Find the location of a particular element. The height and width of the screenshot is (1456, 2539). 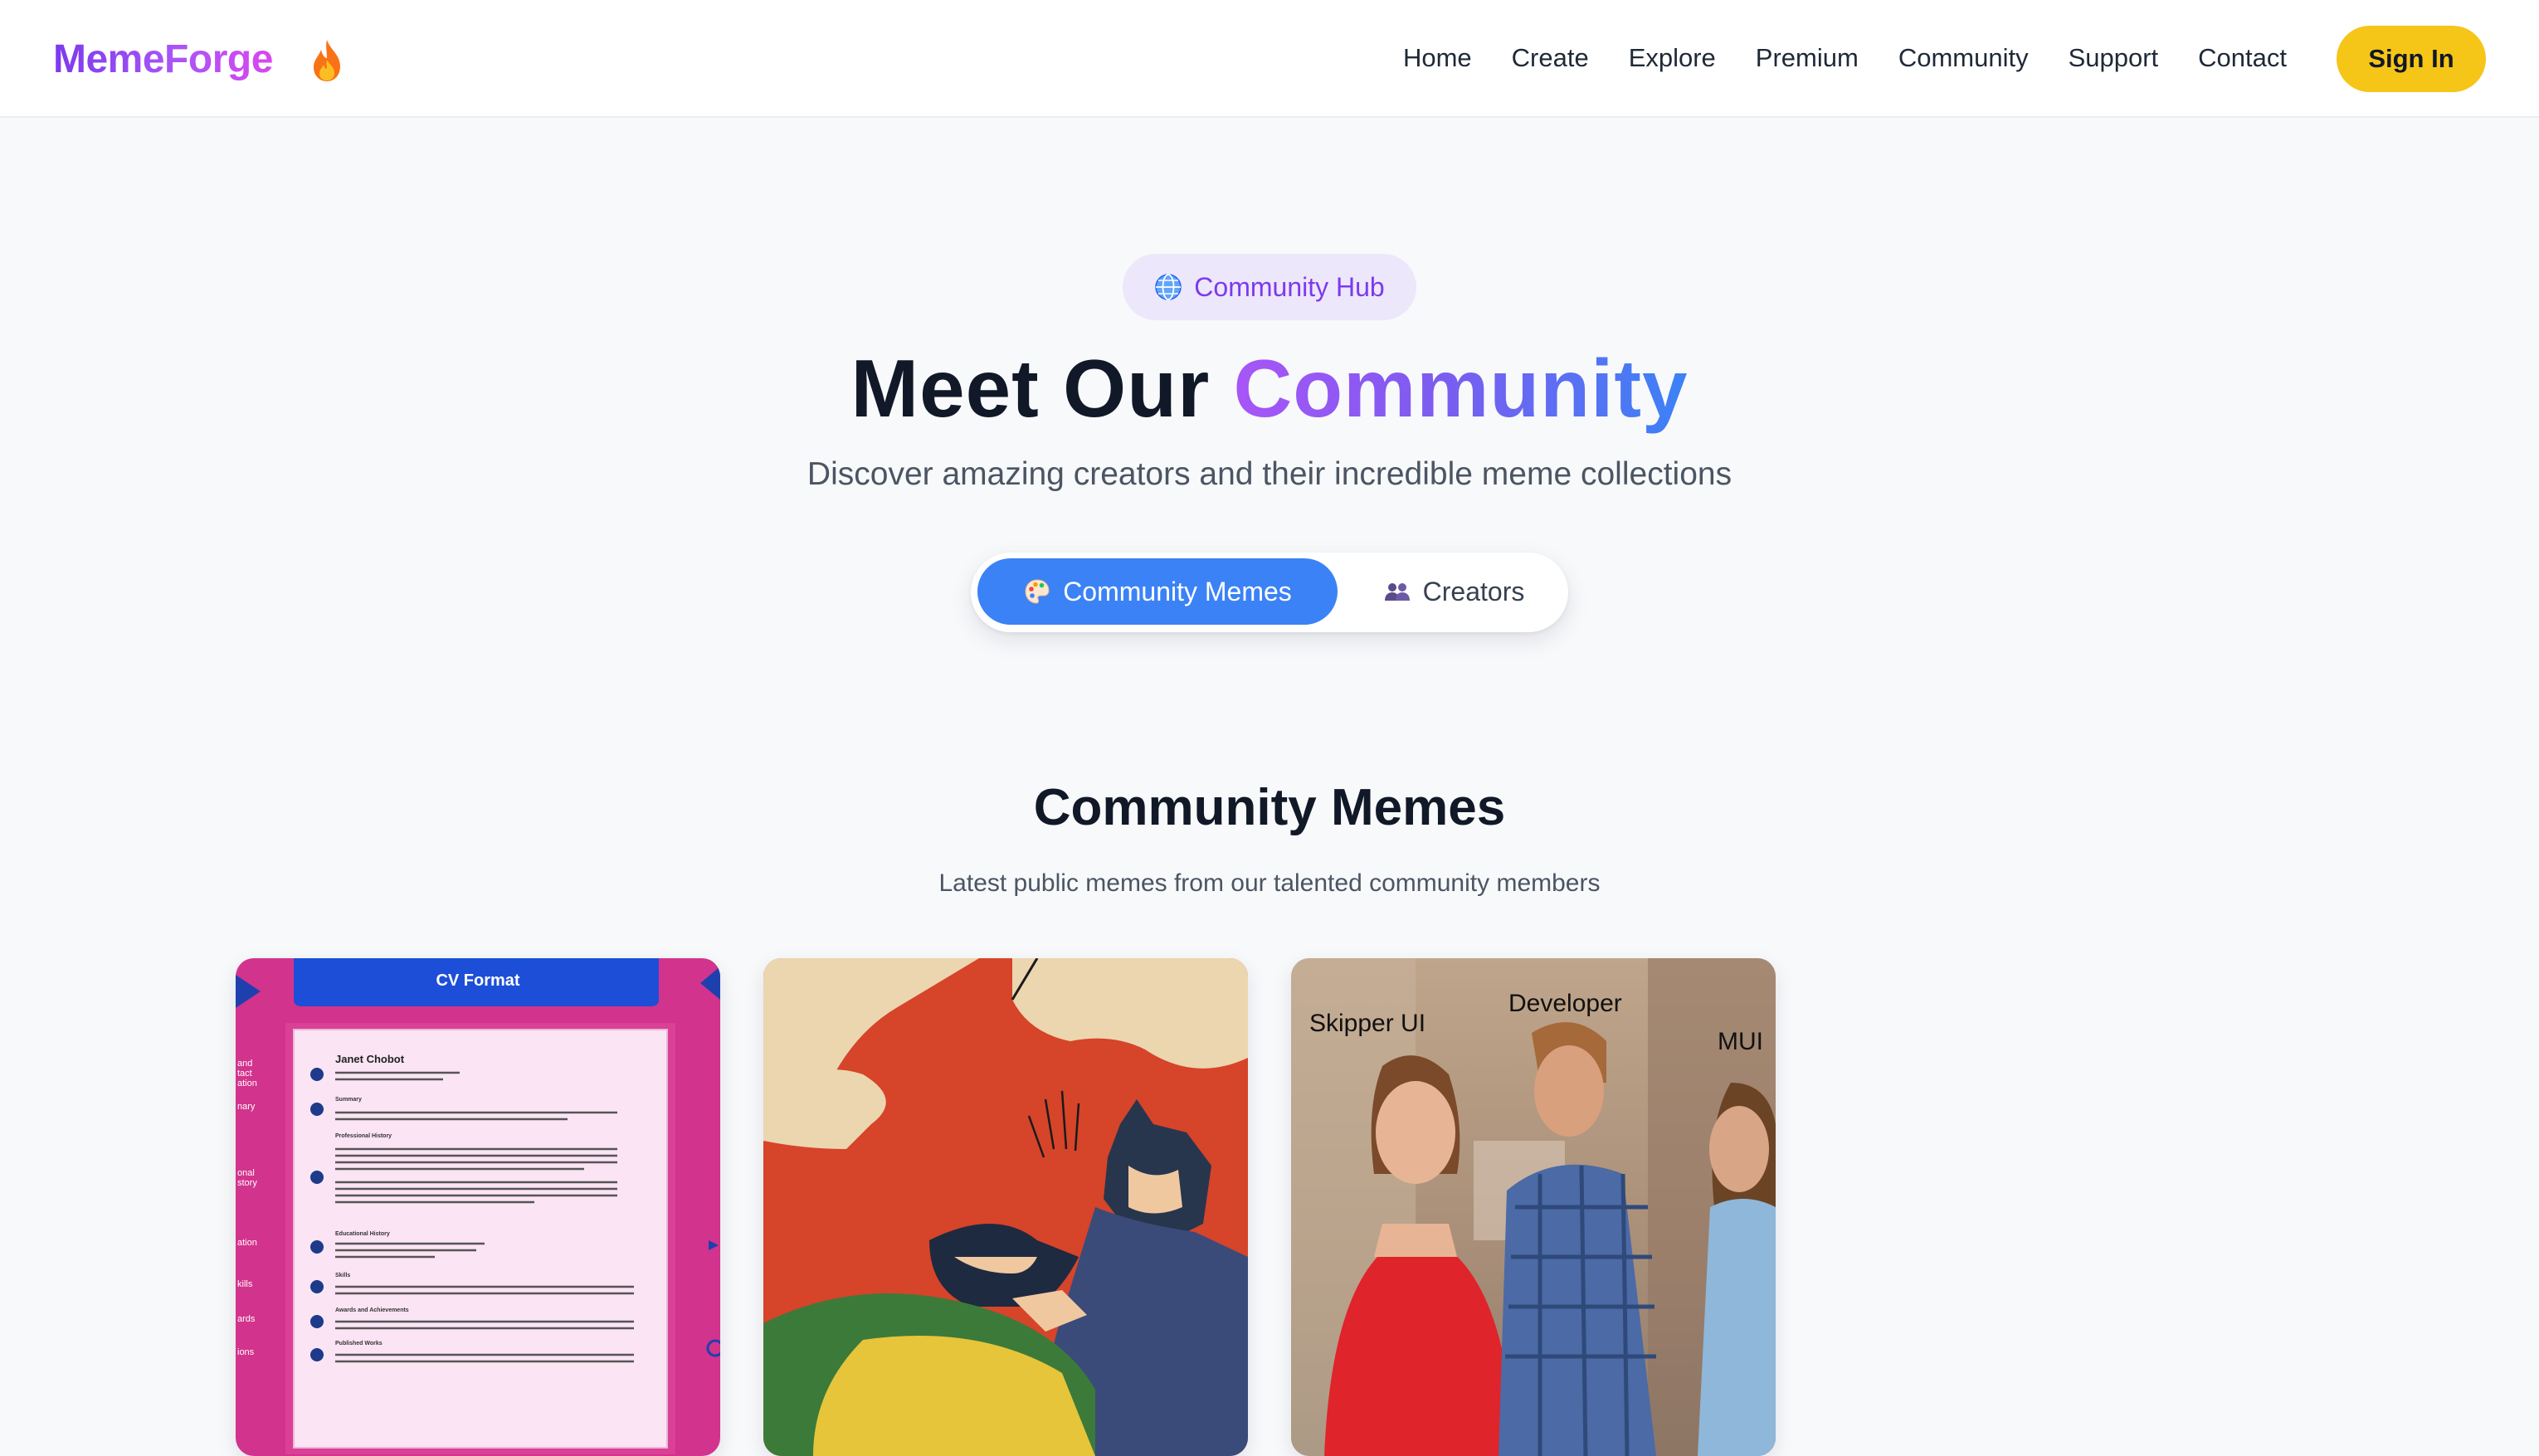

nav-link-home: Home is located at coordinates (1437, 58).